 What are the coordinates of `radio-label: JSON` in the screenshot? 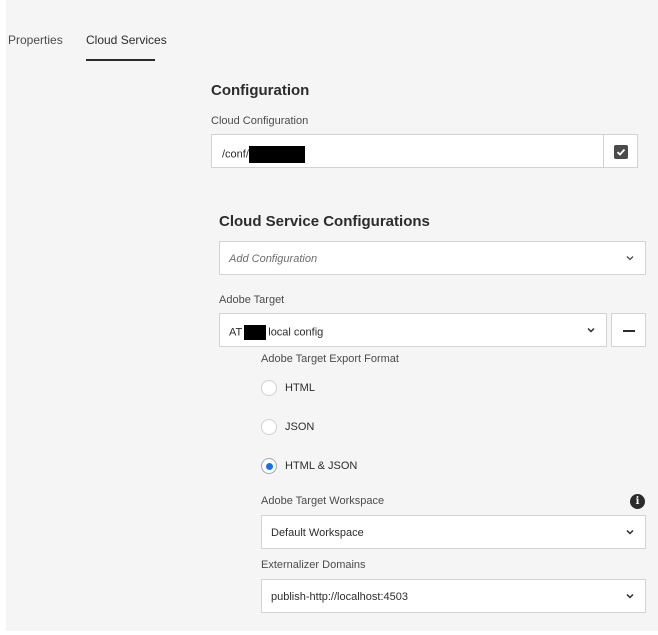 It's located at (300, 427).